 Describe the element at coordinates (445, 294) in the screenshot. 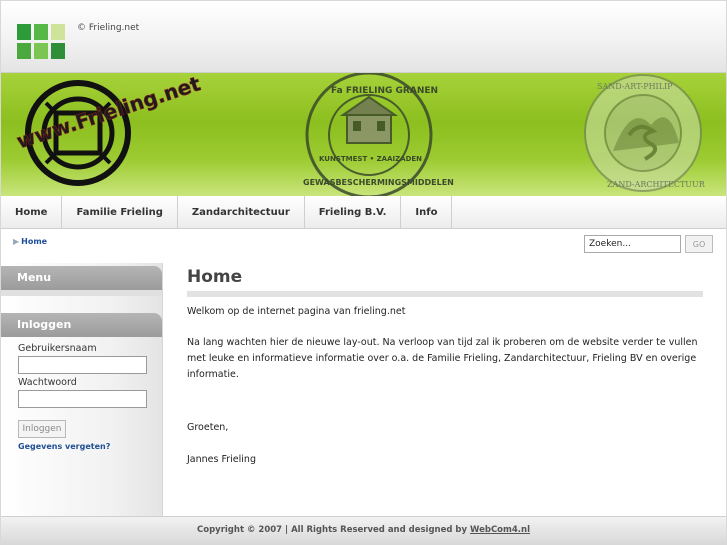

I see `title-divider` at that location.